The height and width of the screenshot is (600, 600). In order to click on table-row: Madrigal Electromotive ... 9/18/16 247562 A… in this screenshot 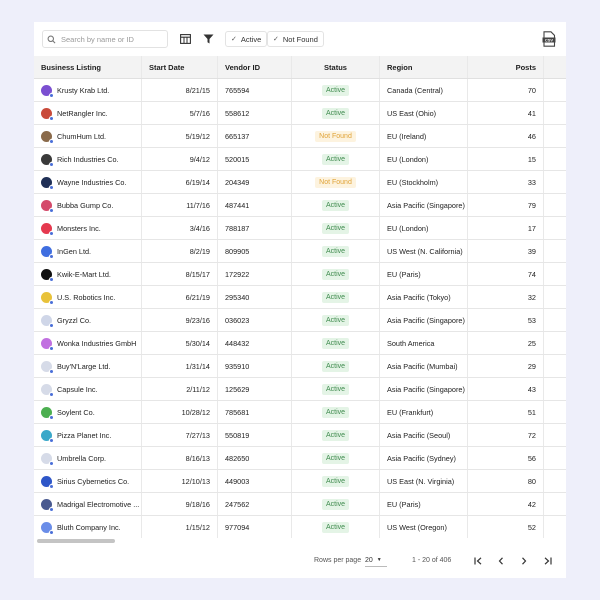, I will do `click(300, 504)`.